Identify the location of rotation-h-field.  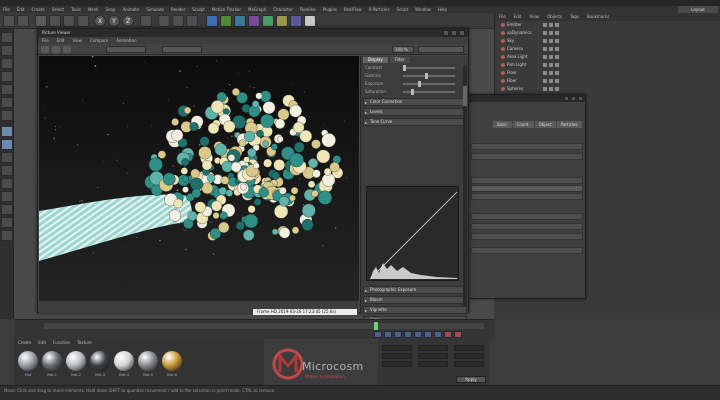
(469, 348).